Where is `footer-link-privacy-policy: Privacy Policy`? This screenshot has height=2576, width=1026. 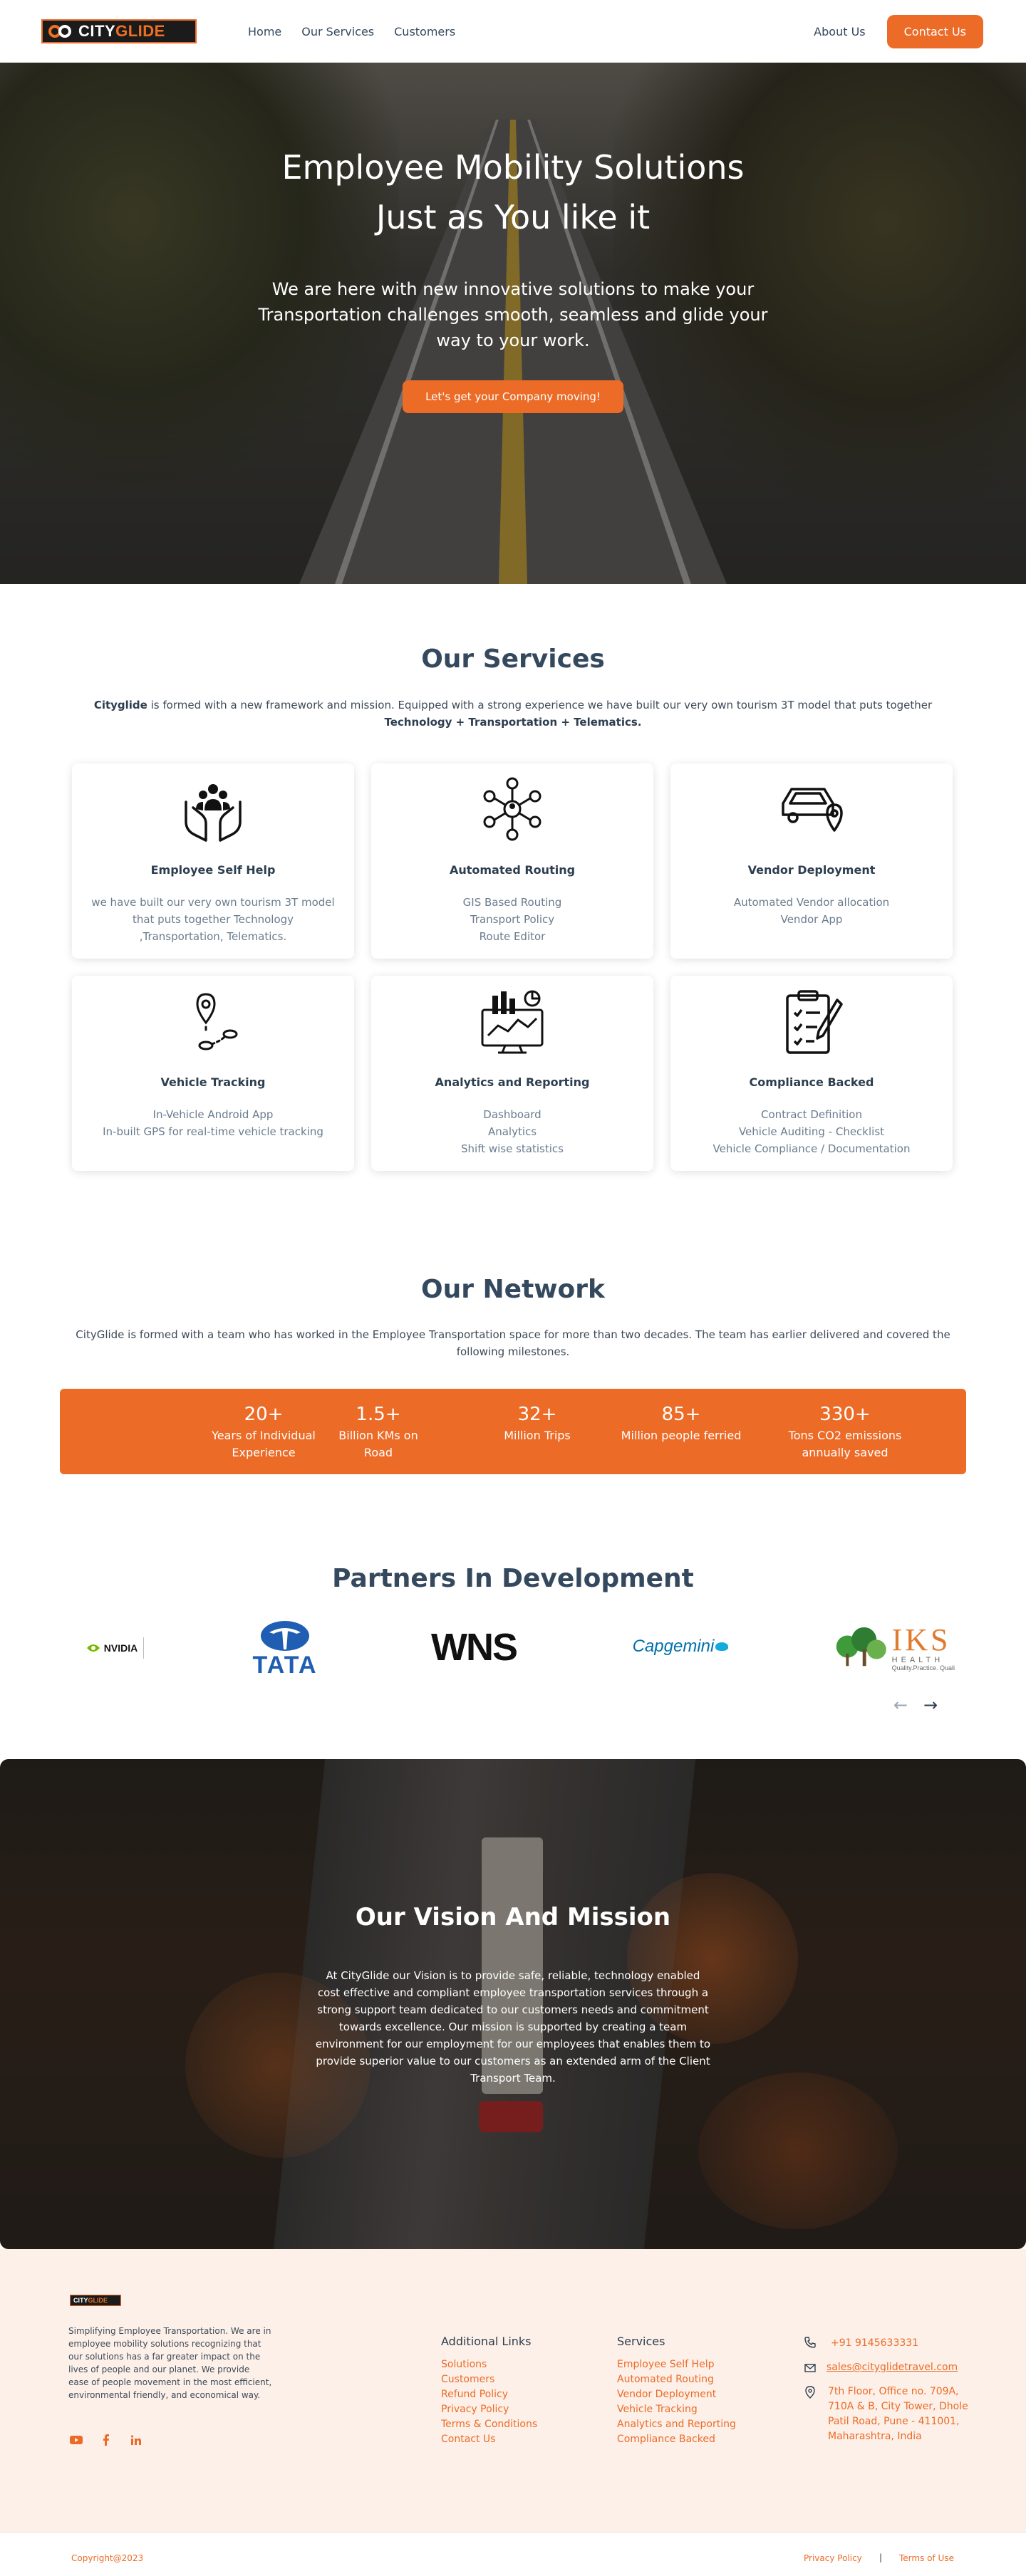 footer-link-privacy-policy: Privacy Policy is located at coordinates (489, 2409).